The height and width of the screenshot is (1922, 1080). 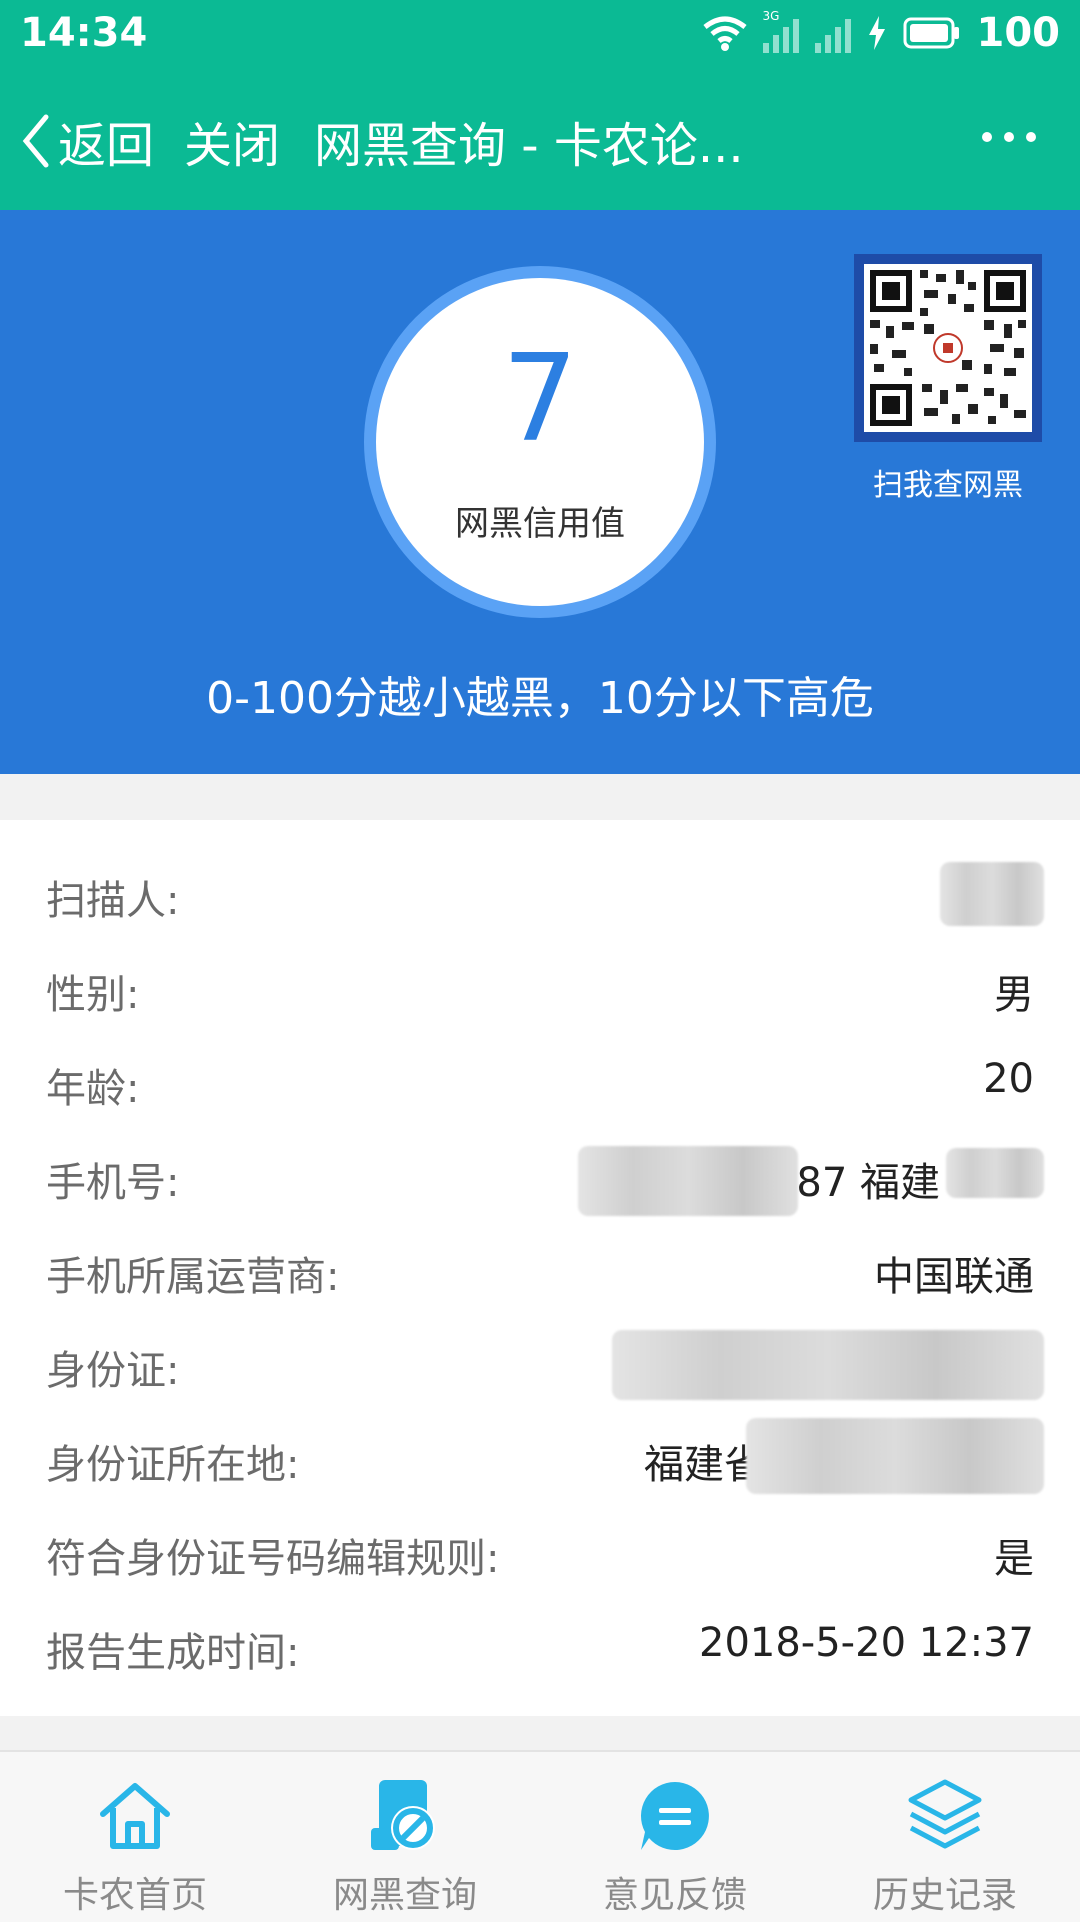 What do you see at coordinates (1014, 1559) in the screenshot?
I see `info-value: 是` at bounding box center [1014, 1559].